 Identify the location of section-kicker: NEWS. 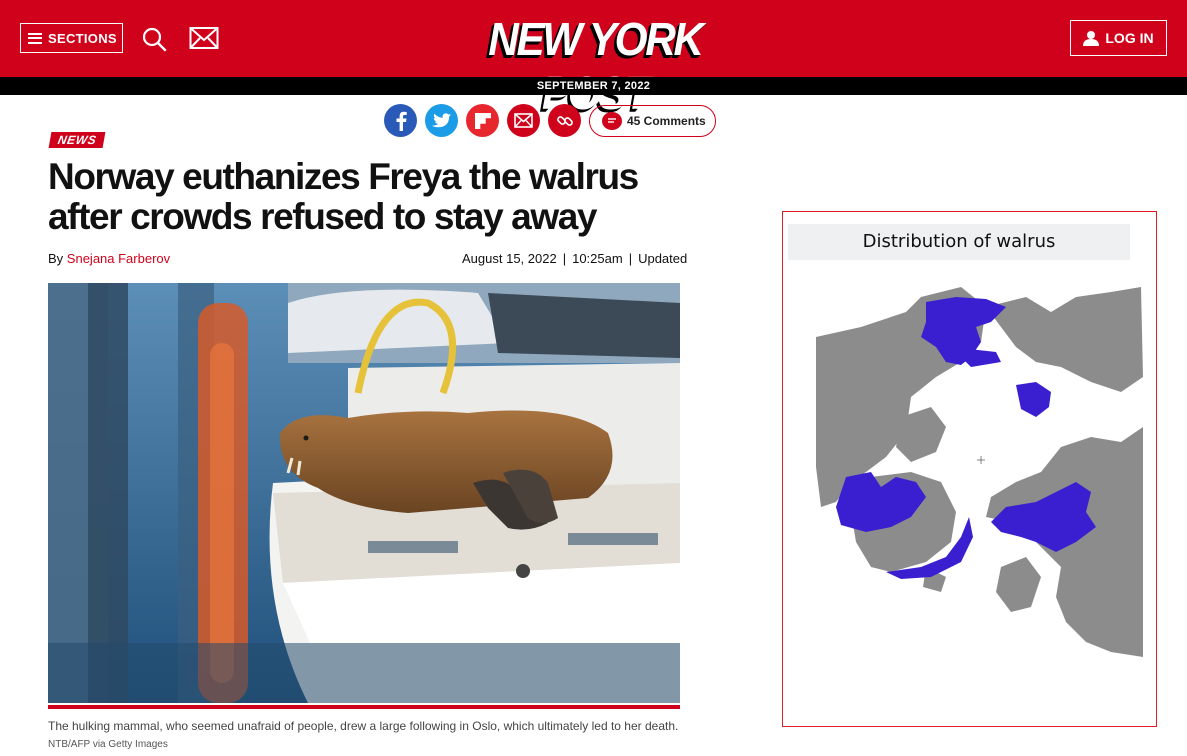
(77, 140).